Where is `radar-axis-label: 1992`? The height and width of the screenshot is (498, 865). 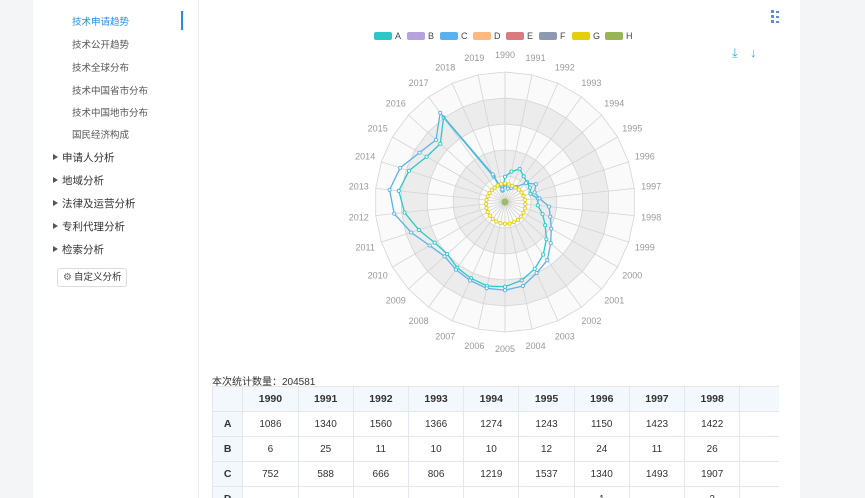 radar-axis-label: 1992 is located at coordinates (565, 68).